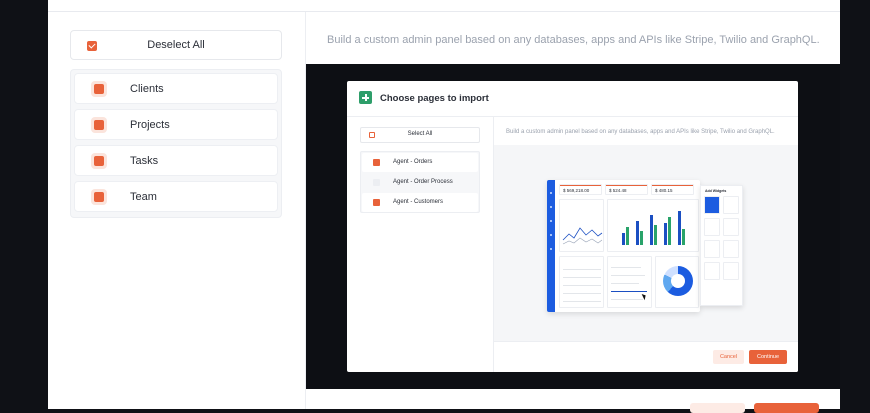 Image resolution: width=870 pixels, height=413 pixels. Describe the element at coordinates (444, 6) in the screenshot. I see `modal-header-strip` at that location.